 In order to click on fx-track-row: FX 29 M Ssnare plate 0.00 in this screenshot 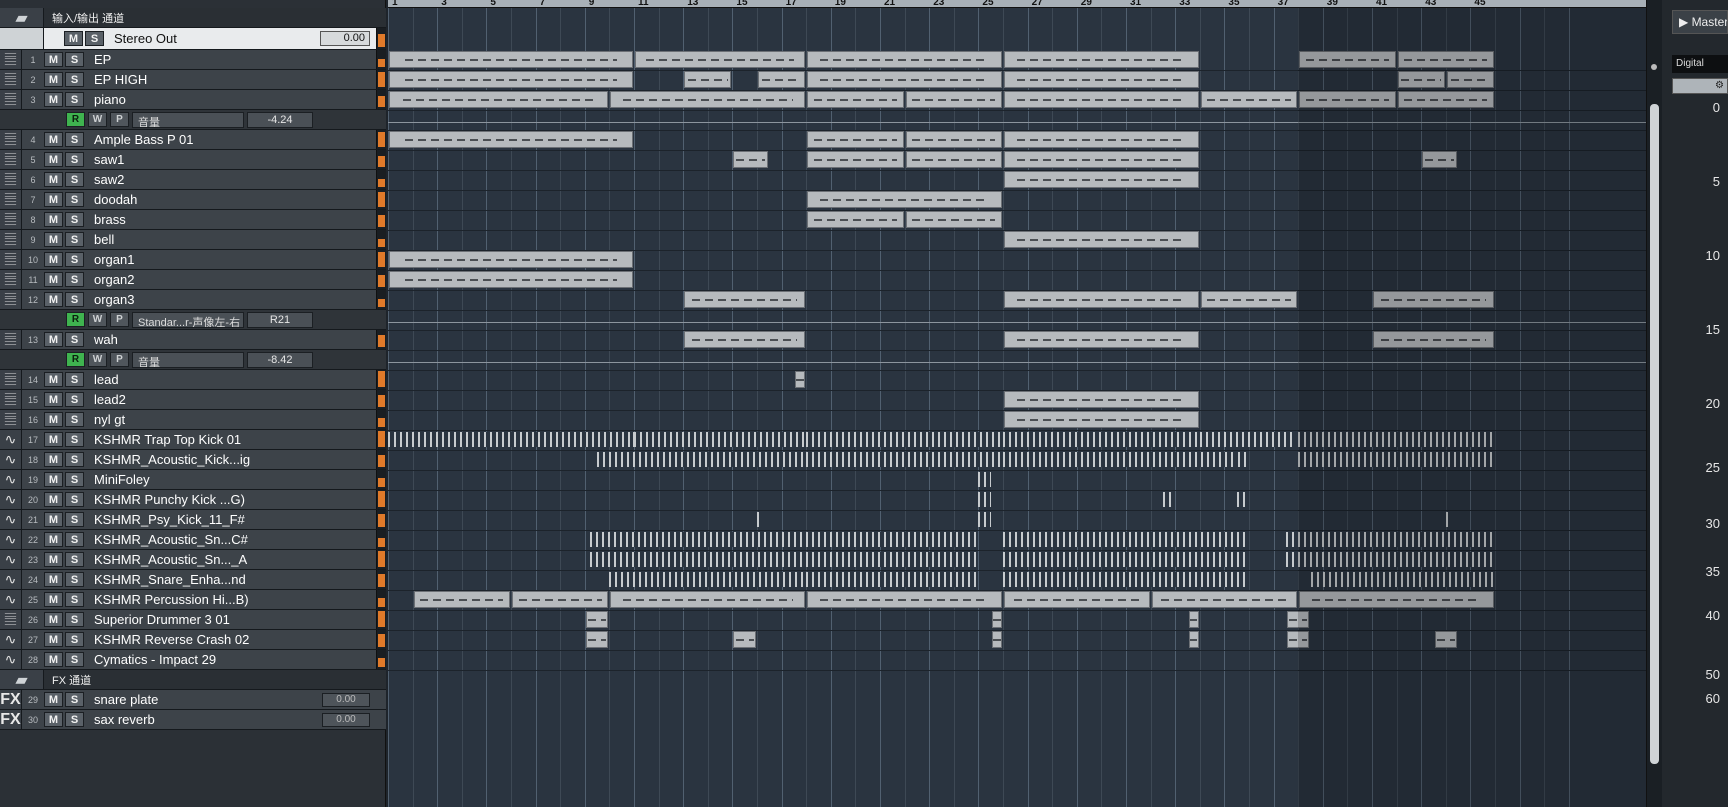, I will do `click(193, 700)`.